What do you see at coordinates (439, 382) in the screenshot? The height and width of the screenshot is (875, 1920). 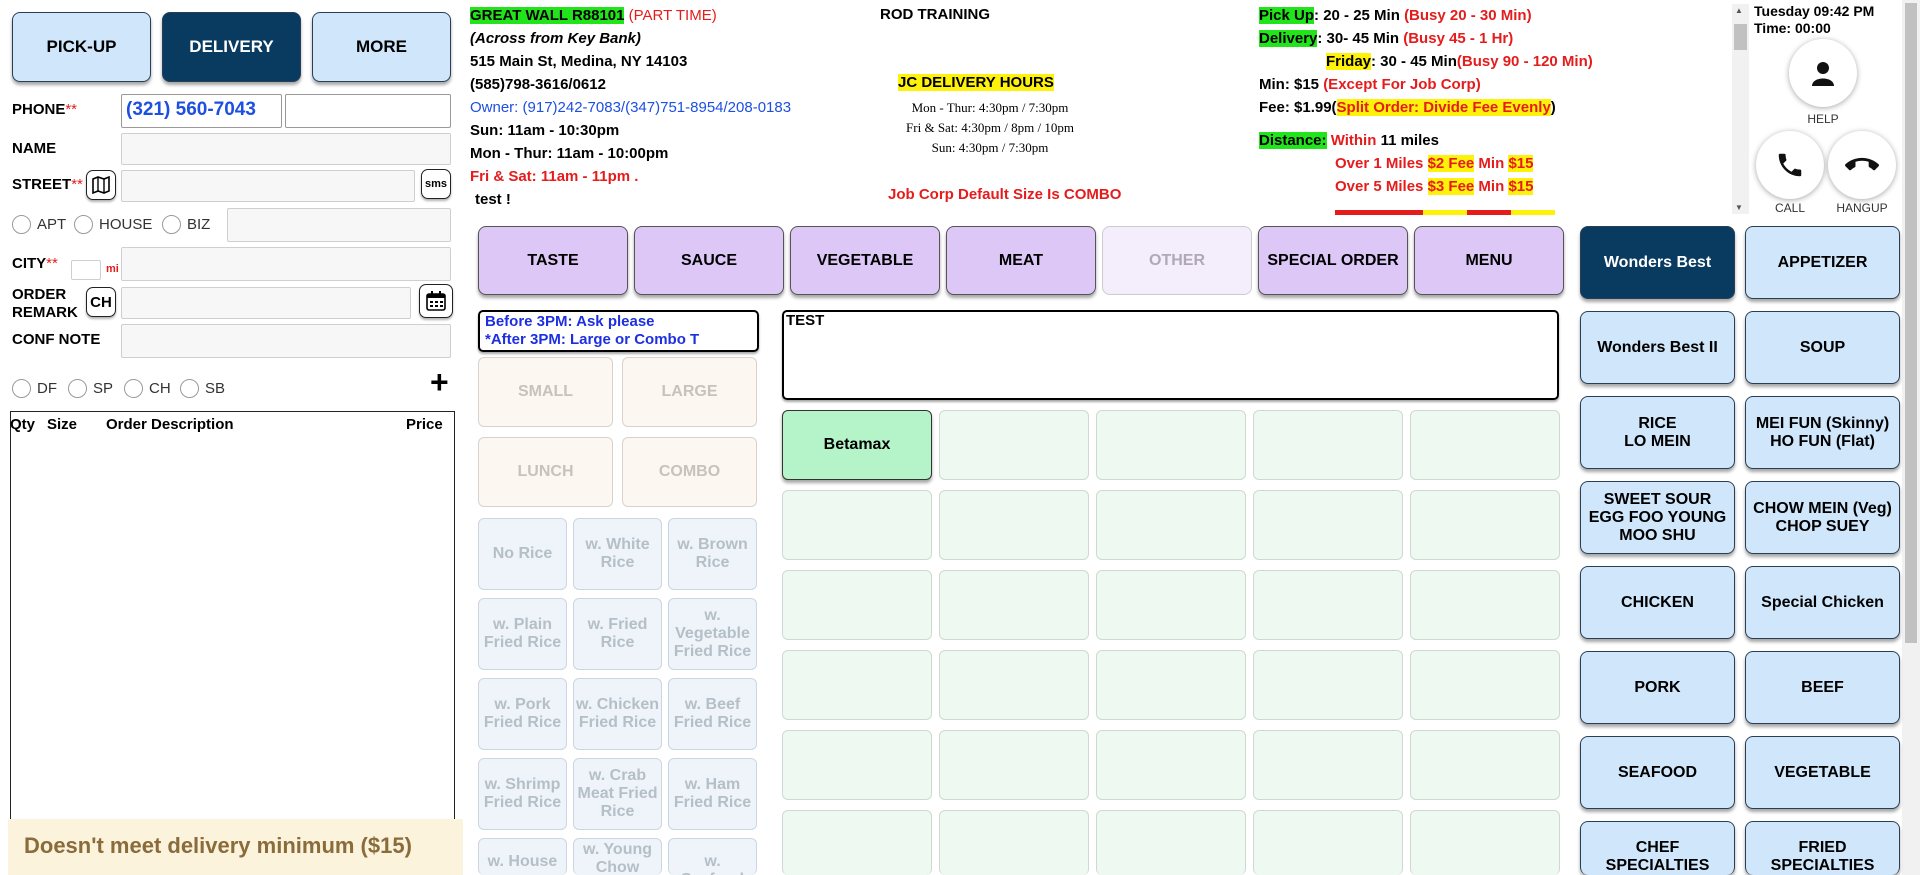 I see `add-icon: +` at bounding box center [439, 382].